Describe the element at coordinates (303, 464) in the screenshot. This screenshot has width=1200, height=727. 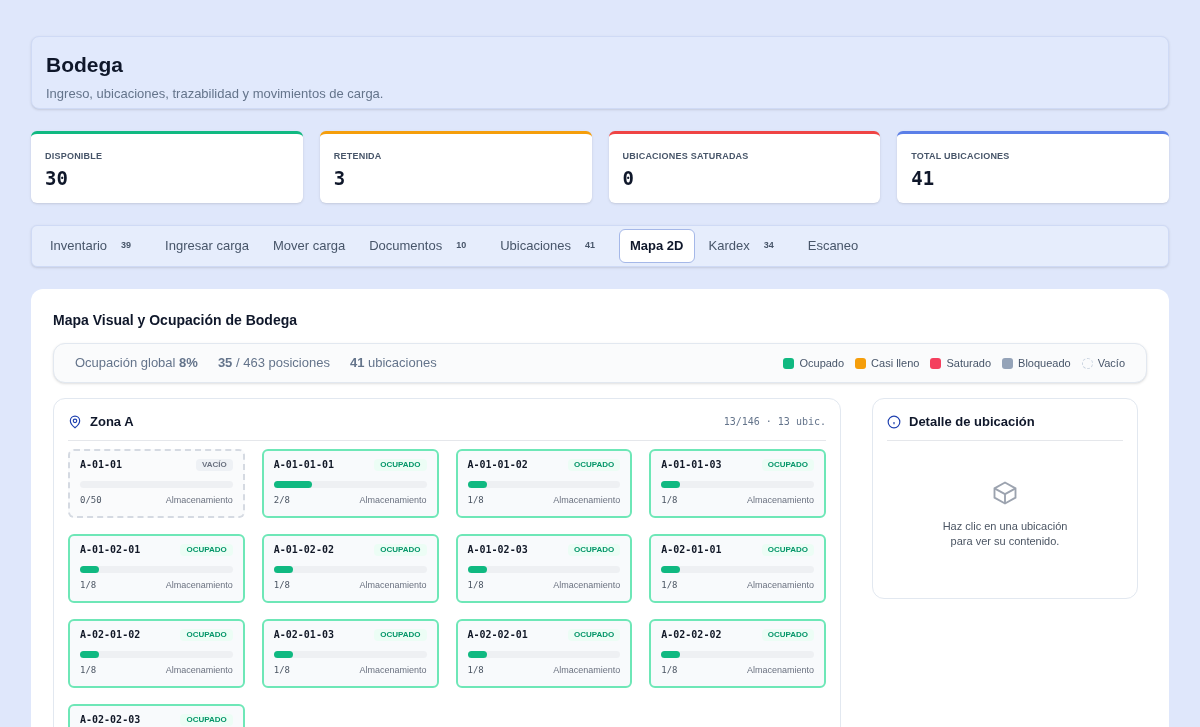
I see `location-code: A-01-01-01` at that location.